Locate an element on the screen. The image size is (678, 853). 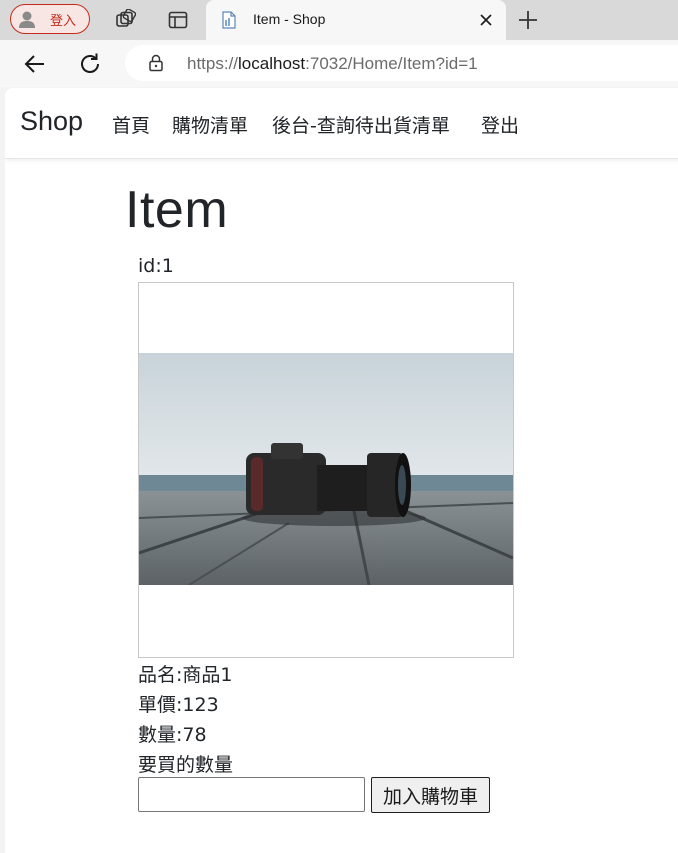
brand-link: Shop is located at coordinates (51, 121).